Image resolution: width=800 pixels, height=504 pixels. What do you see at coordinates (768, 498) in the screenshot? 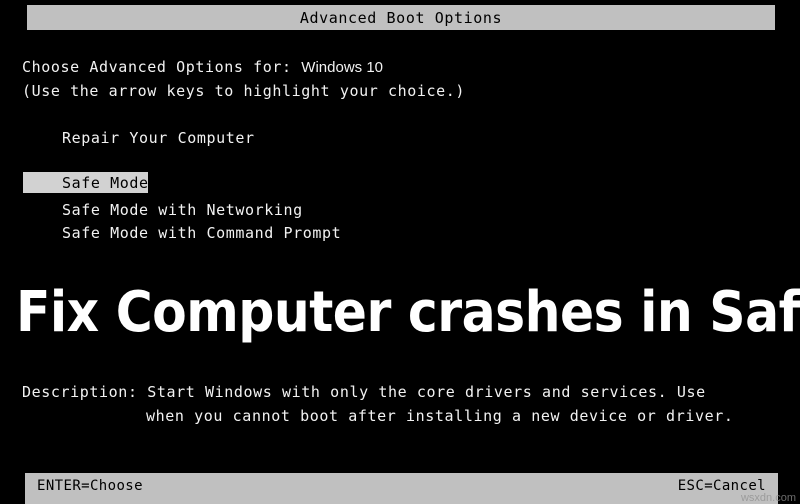
I see `watermark: wsxdn.com` at bounding box center [768, 498].